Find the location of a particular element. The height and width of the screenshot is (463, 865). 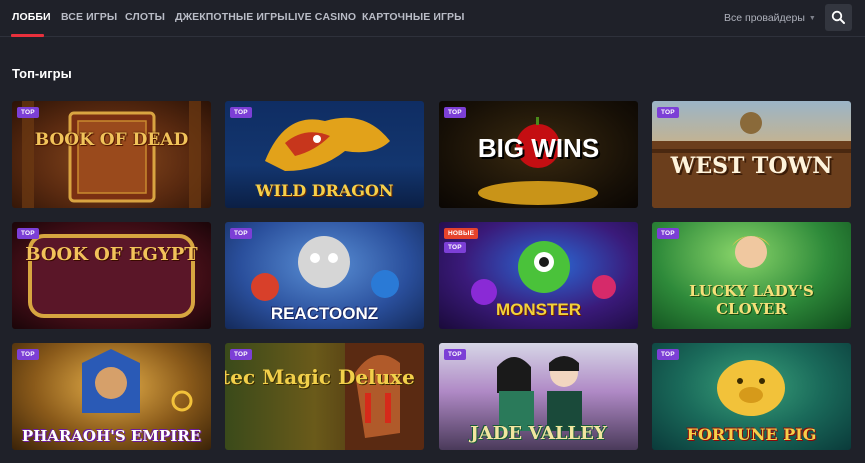

game-title: PHARAOH'S EMPIRE is located at coordinates (111, 436).